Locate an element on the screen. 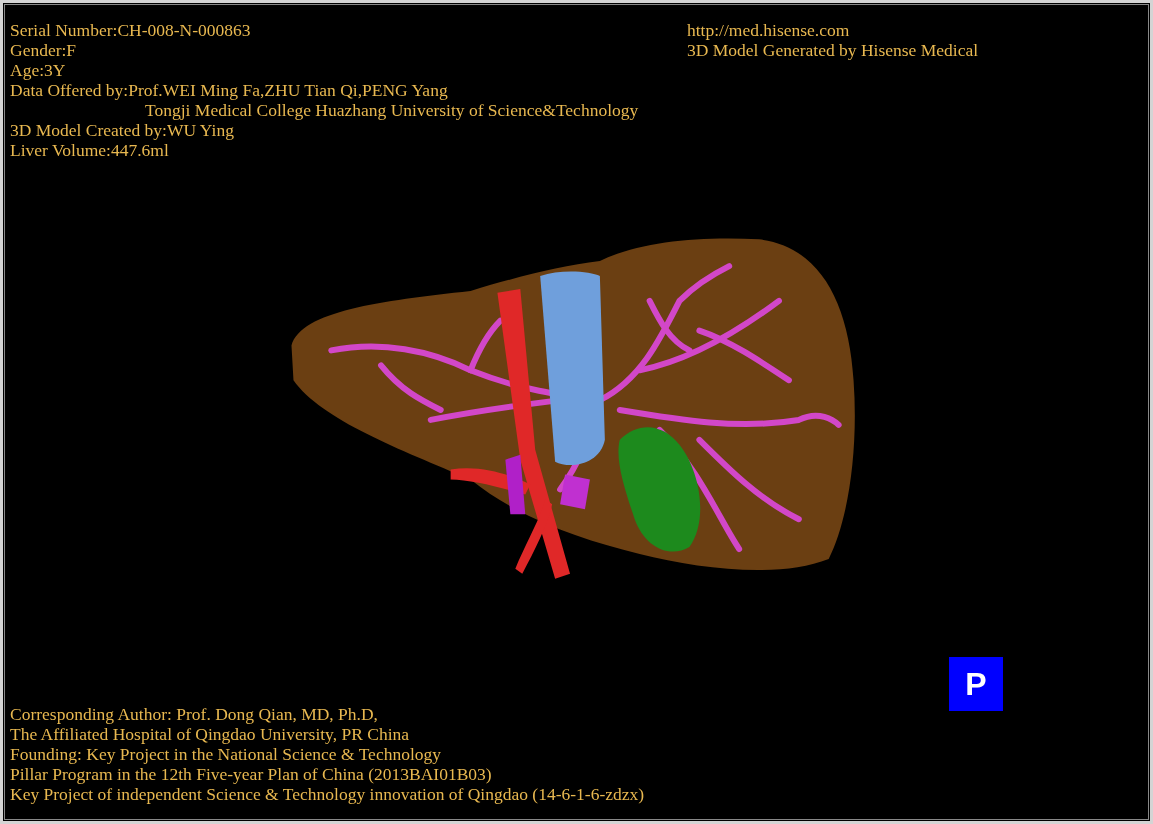  info-text: Liver Volume:447.6ml is located at coordinates (90, 150).